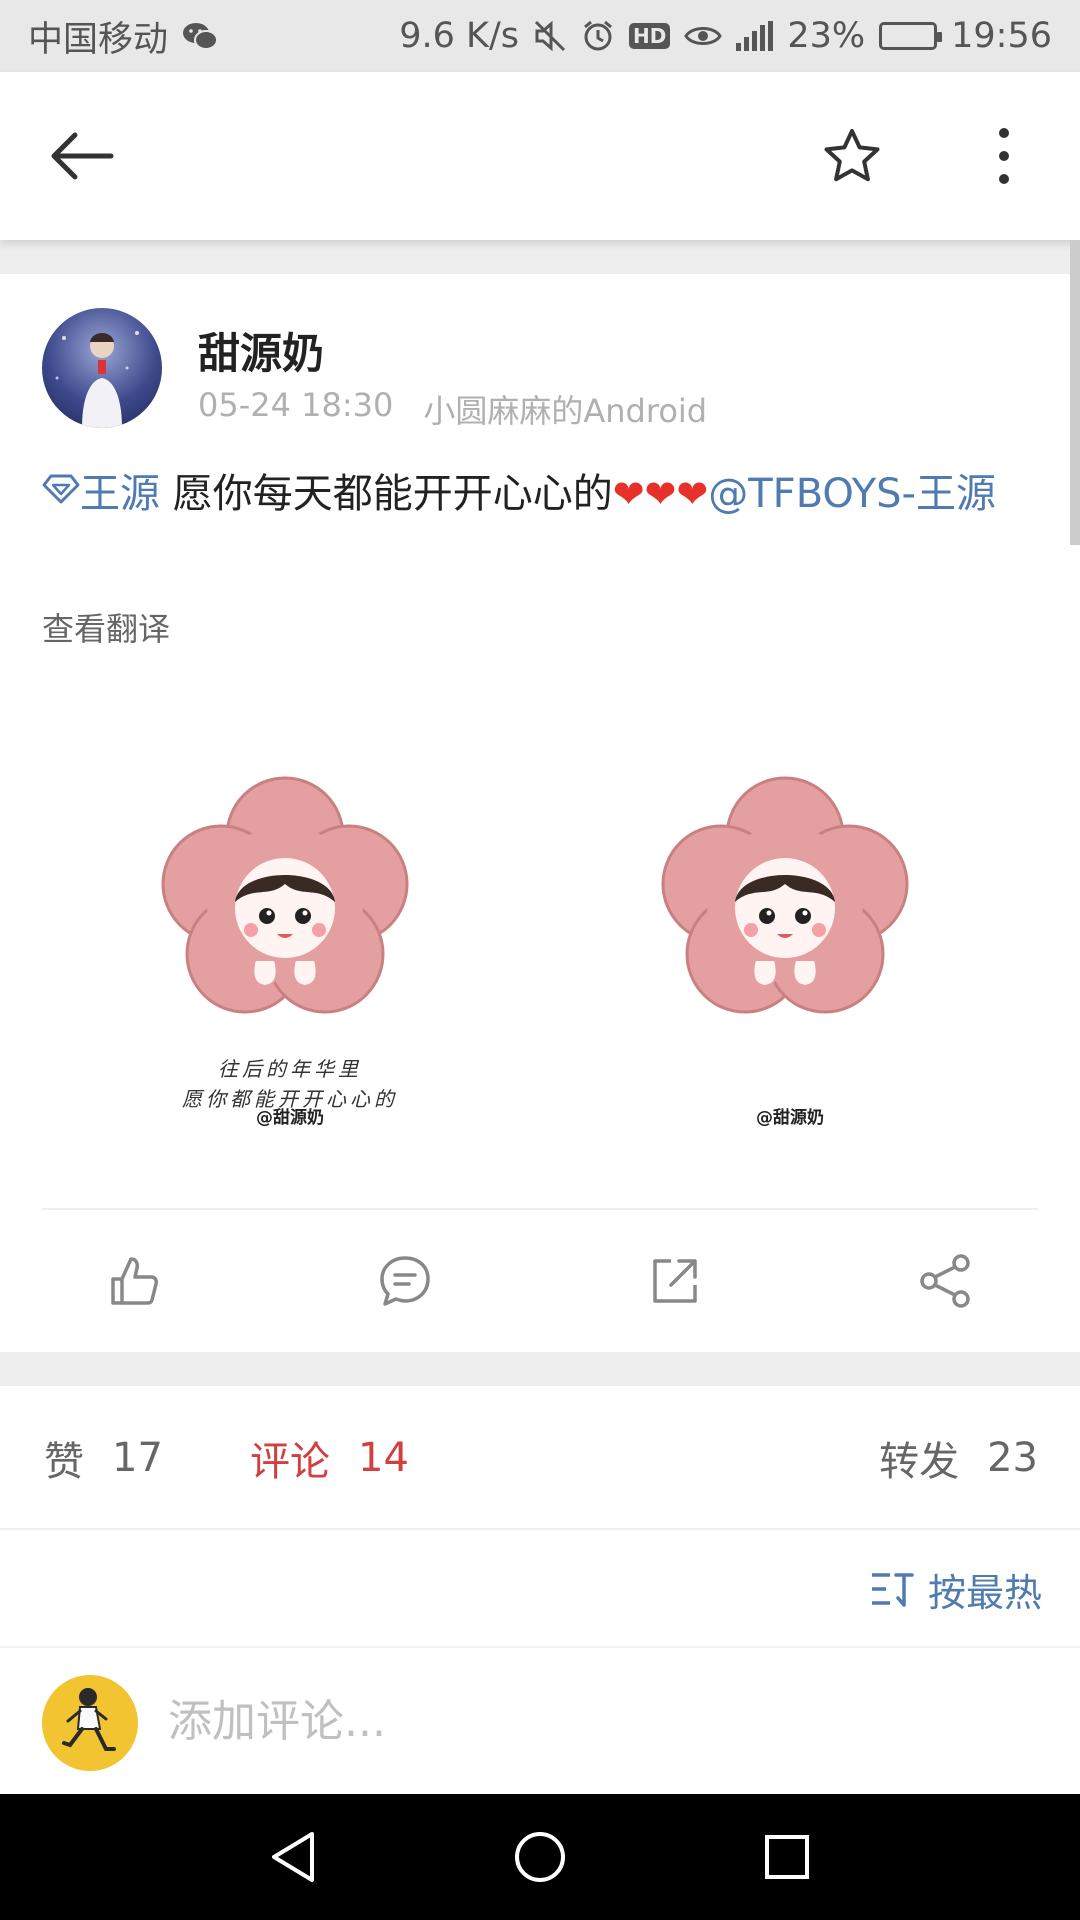  I want to click on back-arrow-icon, so click(82, 156).